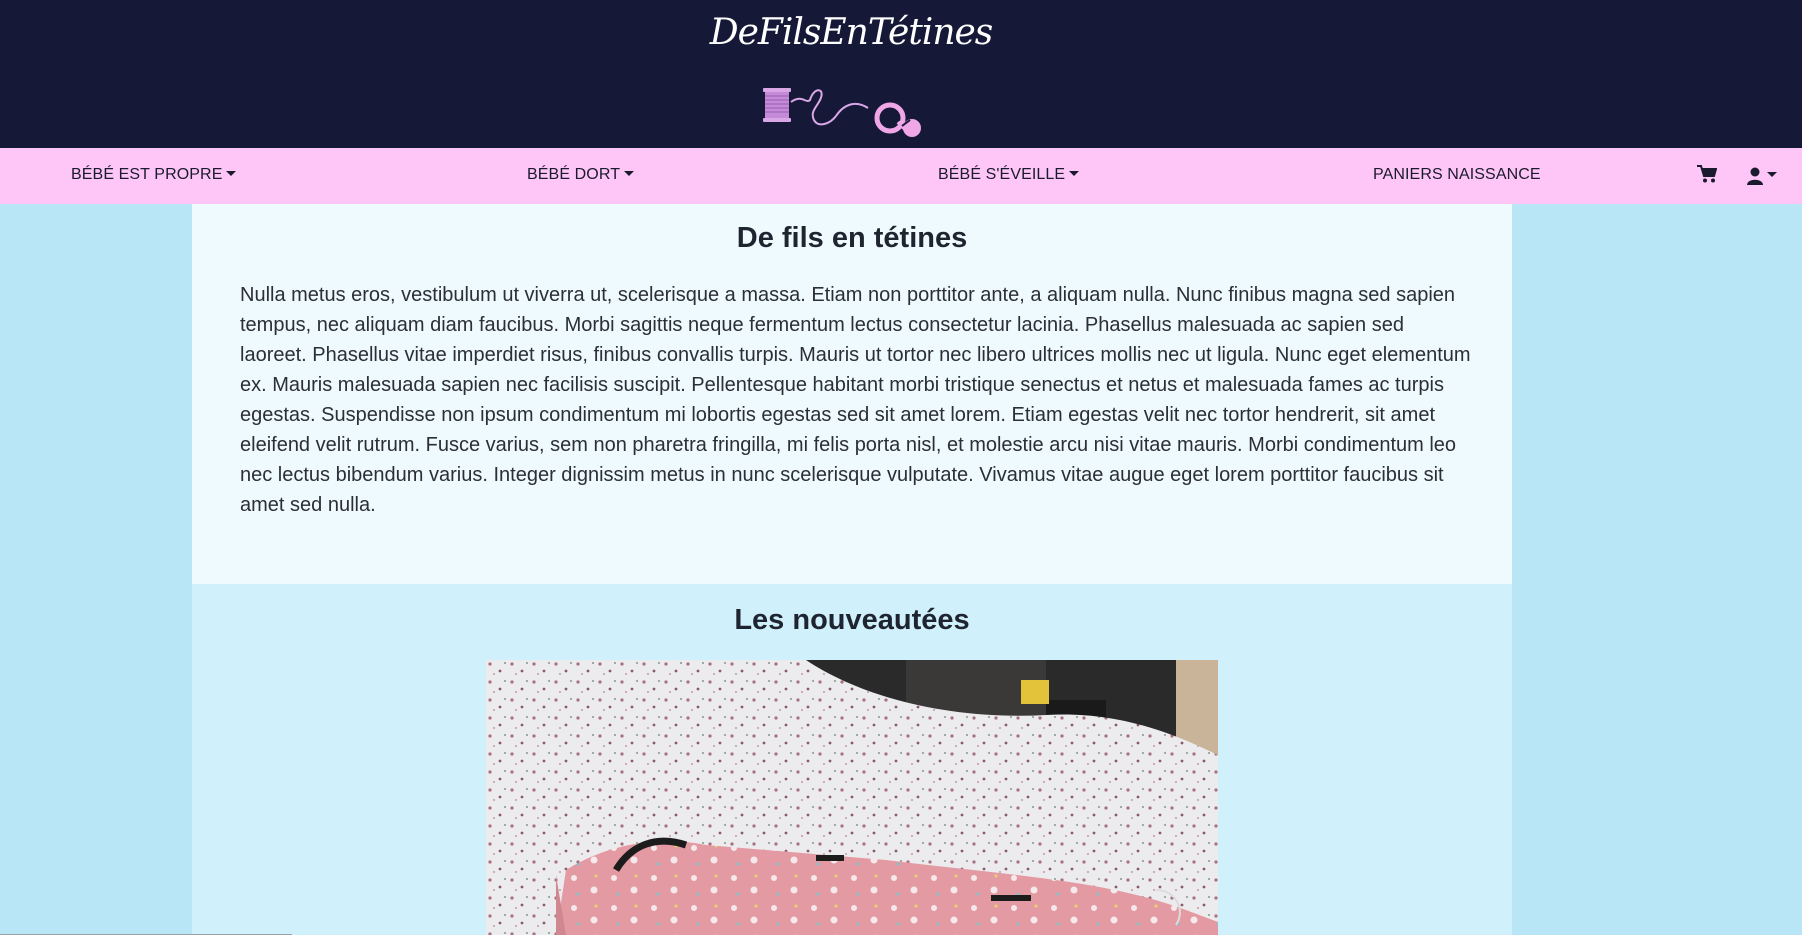  I want to click on nav-item-paniers-naissance: PANIERS NAISSANCE, so click(1457, 175).